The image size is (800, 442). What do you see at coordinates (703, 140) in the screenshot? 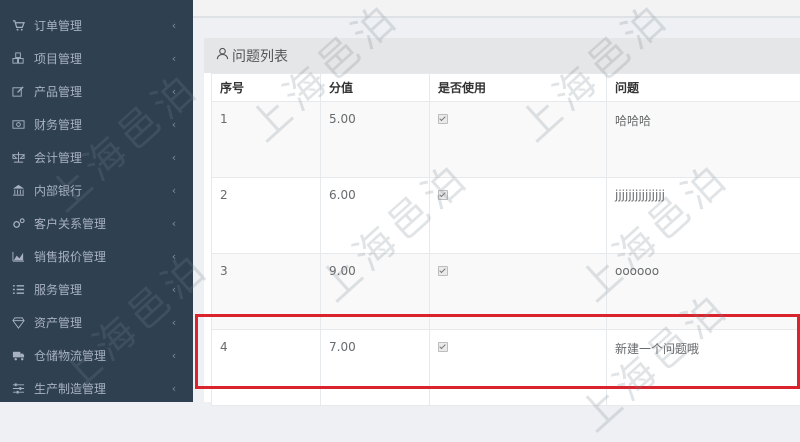
I see `cell-question: 哈哈哈` at bounding box center [703, 140].